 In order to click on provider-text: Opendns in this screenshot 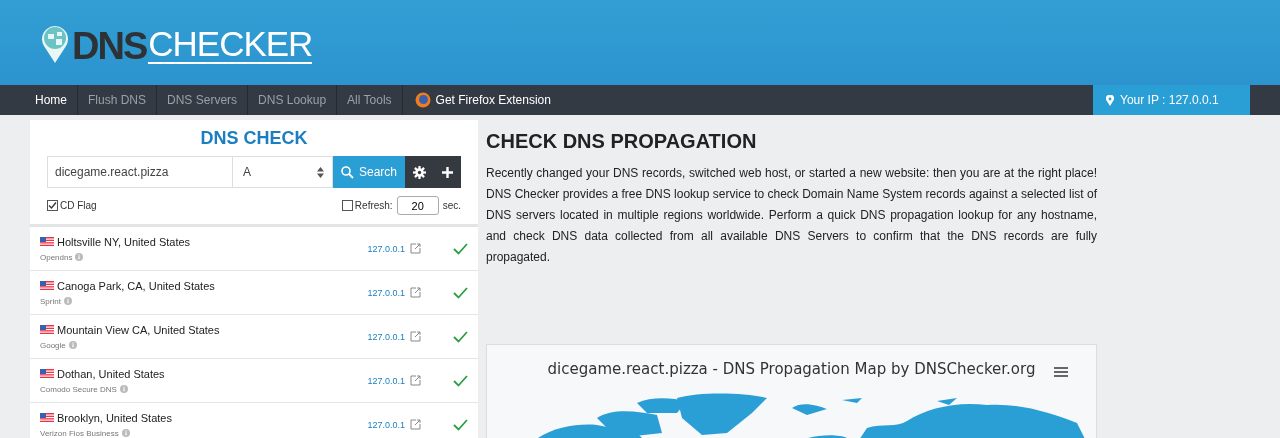, I will do `click(56, 257)`.